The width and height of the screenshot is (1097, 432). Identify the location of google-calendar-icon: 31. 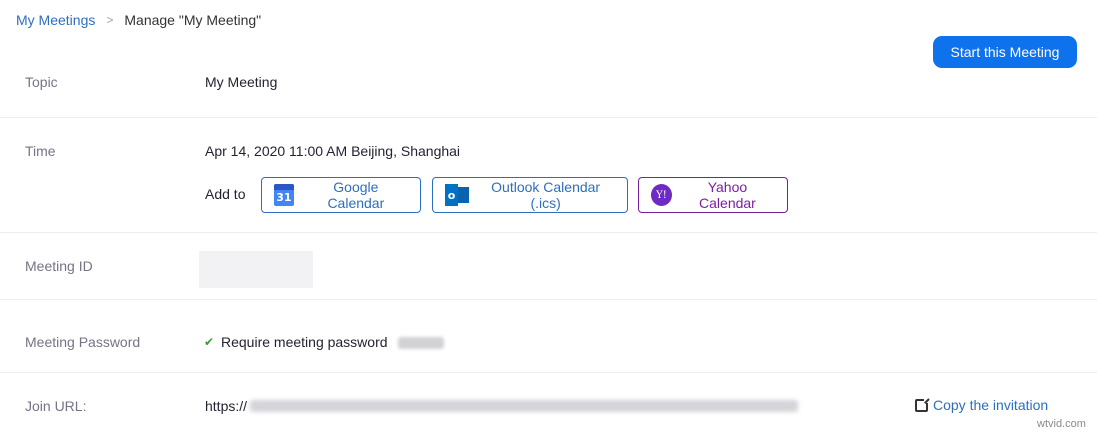
(284, 195).